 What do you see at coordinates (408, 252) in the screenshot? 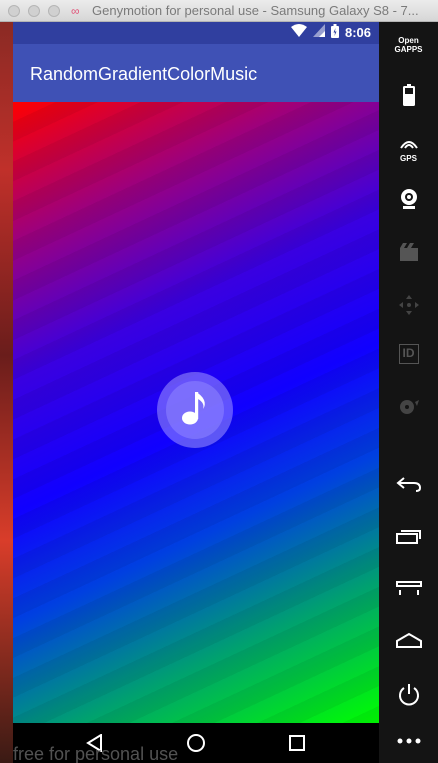
I see `screencast-icon` at bounding box center [408, 252].